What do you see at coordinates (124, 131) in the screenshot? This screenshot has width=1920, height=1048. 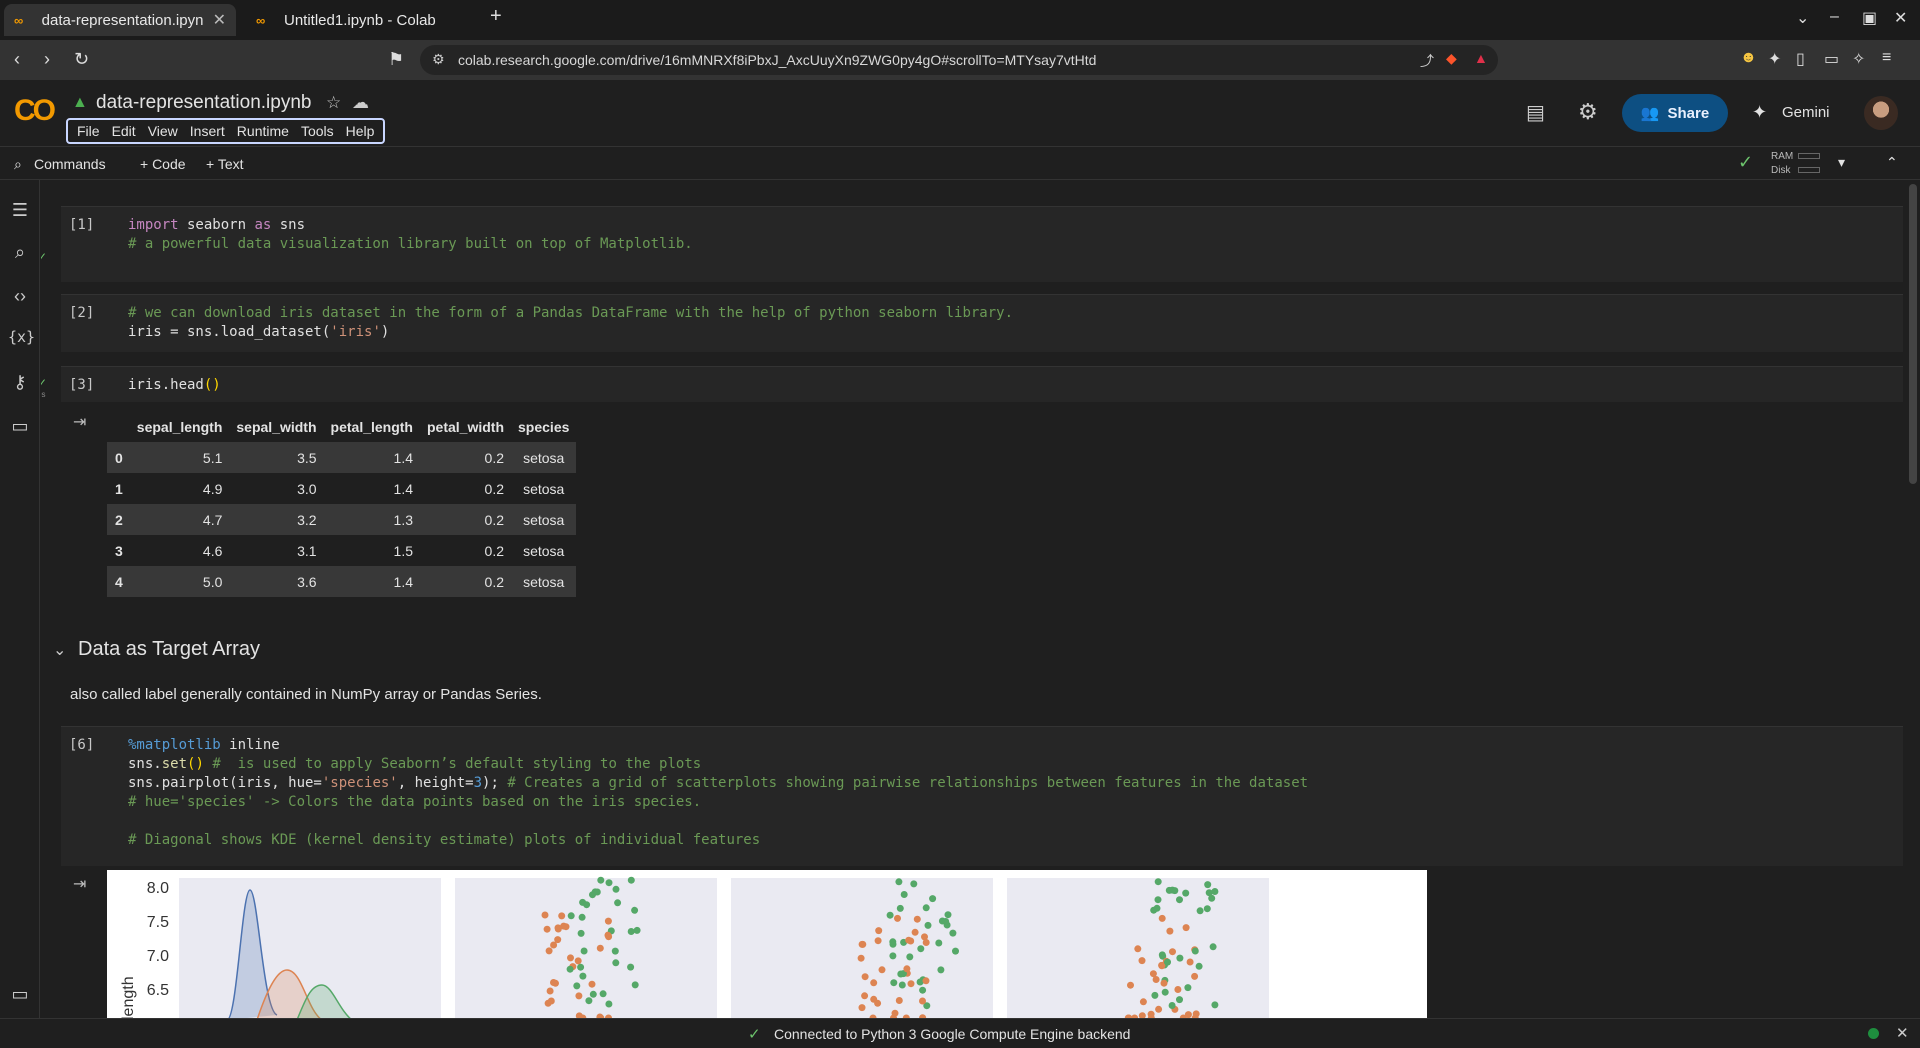 I see `menu-edit: Edit` at bounding box center [124, 131].